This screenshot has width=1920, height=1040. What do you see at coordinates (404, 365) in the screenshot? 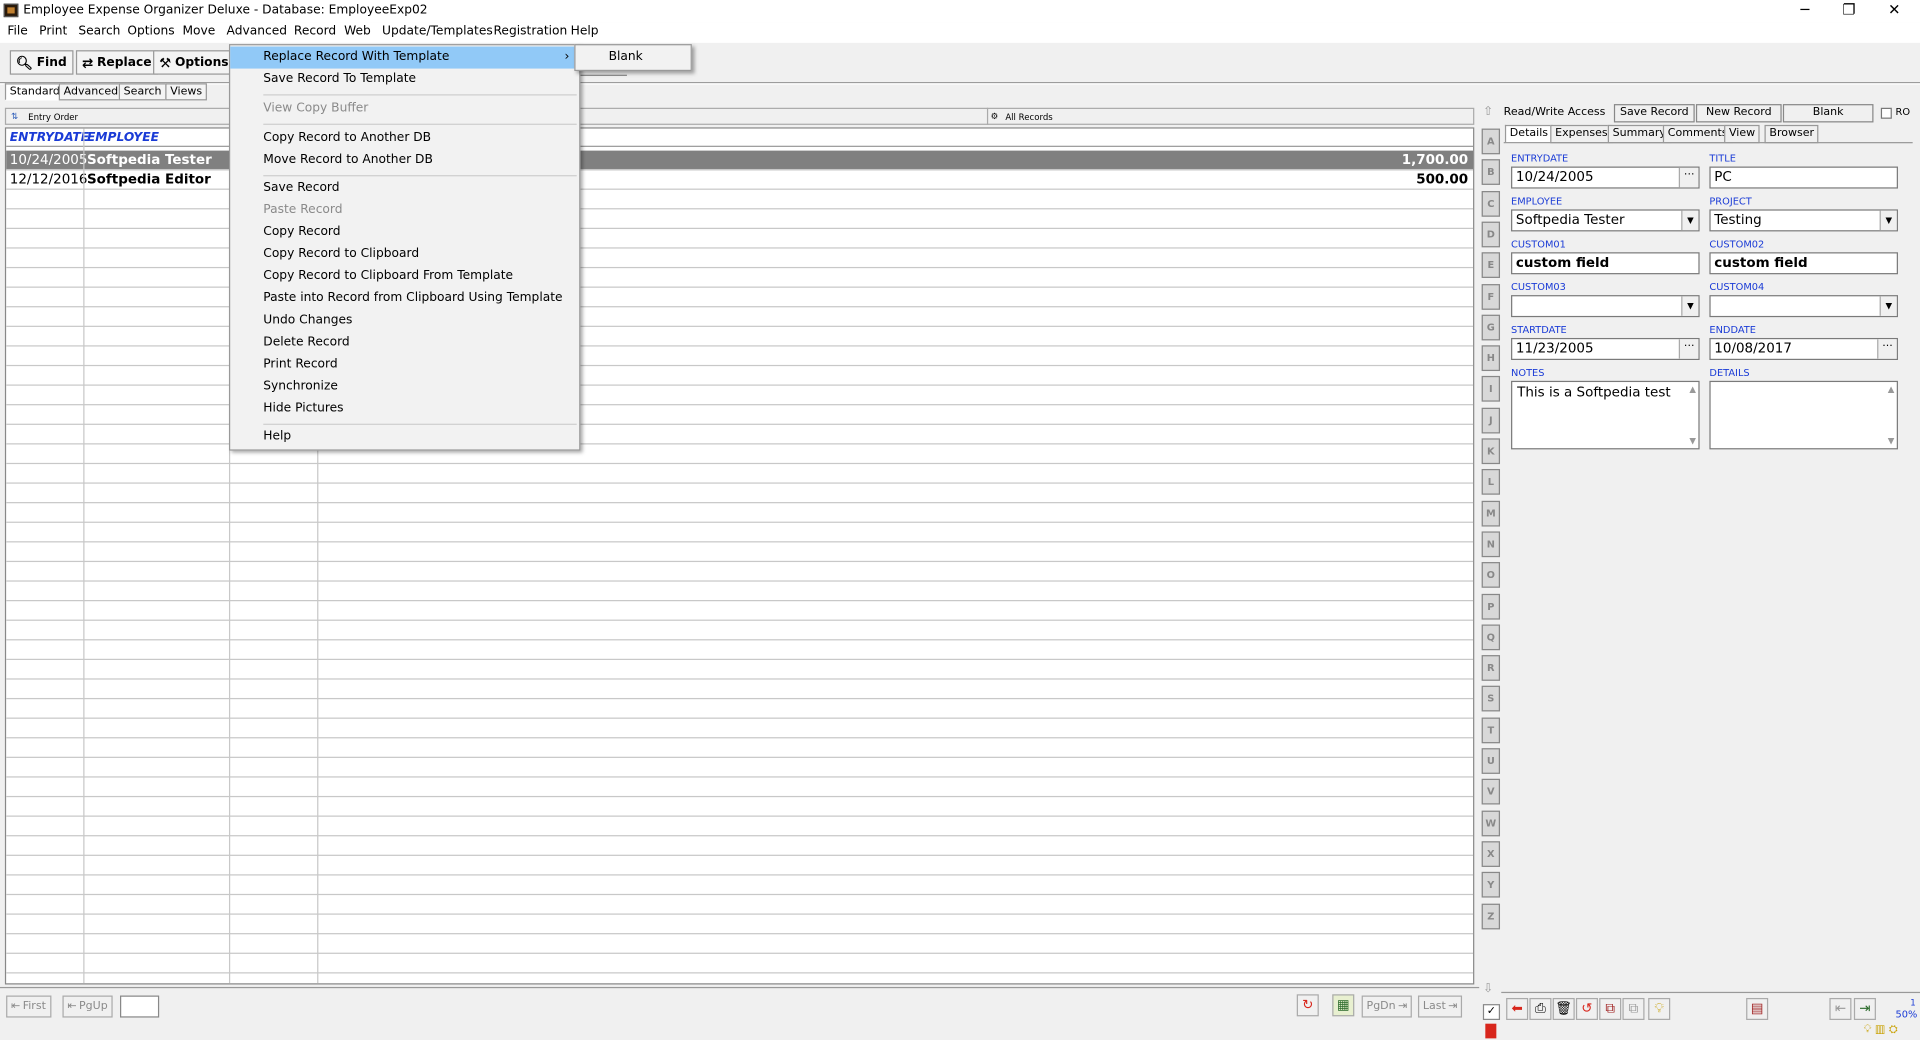
I see `menu-item-print-record: Print Record` at bounding box center [404, 365].